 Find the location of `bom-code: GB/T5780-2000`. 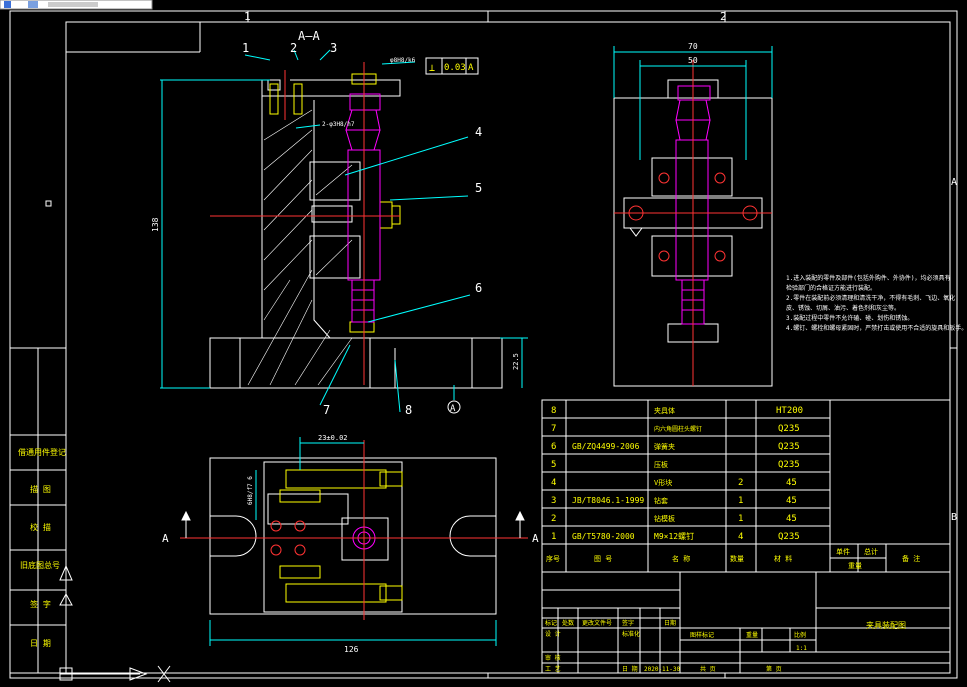

bom-code: GB/T5780-2000 is located at coordinates (603, 536).